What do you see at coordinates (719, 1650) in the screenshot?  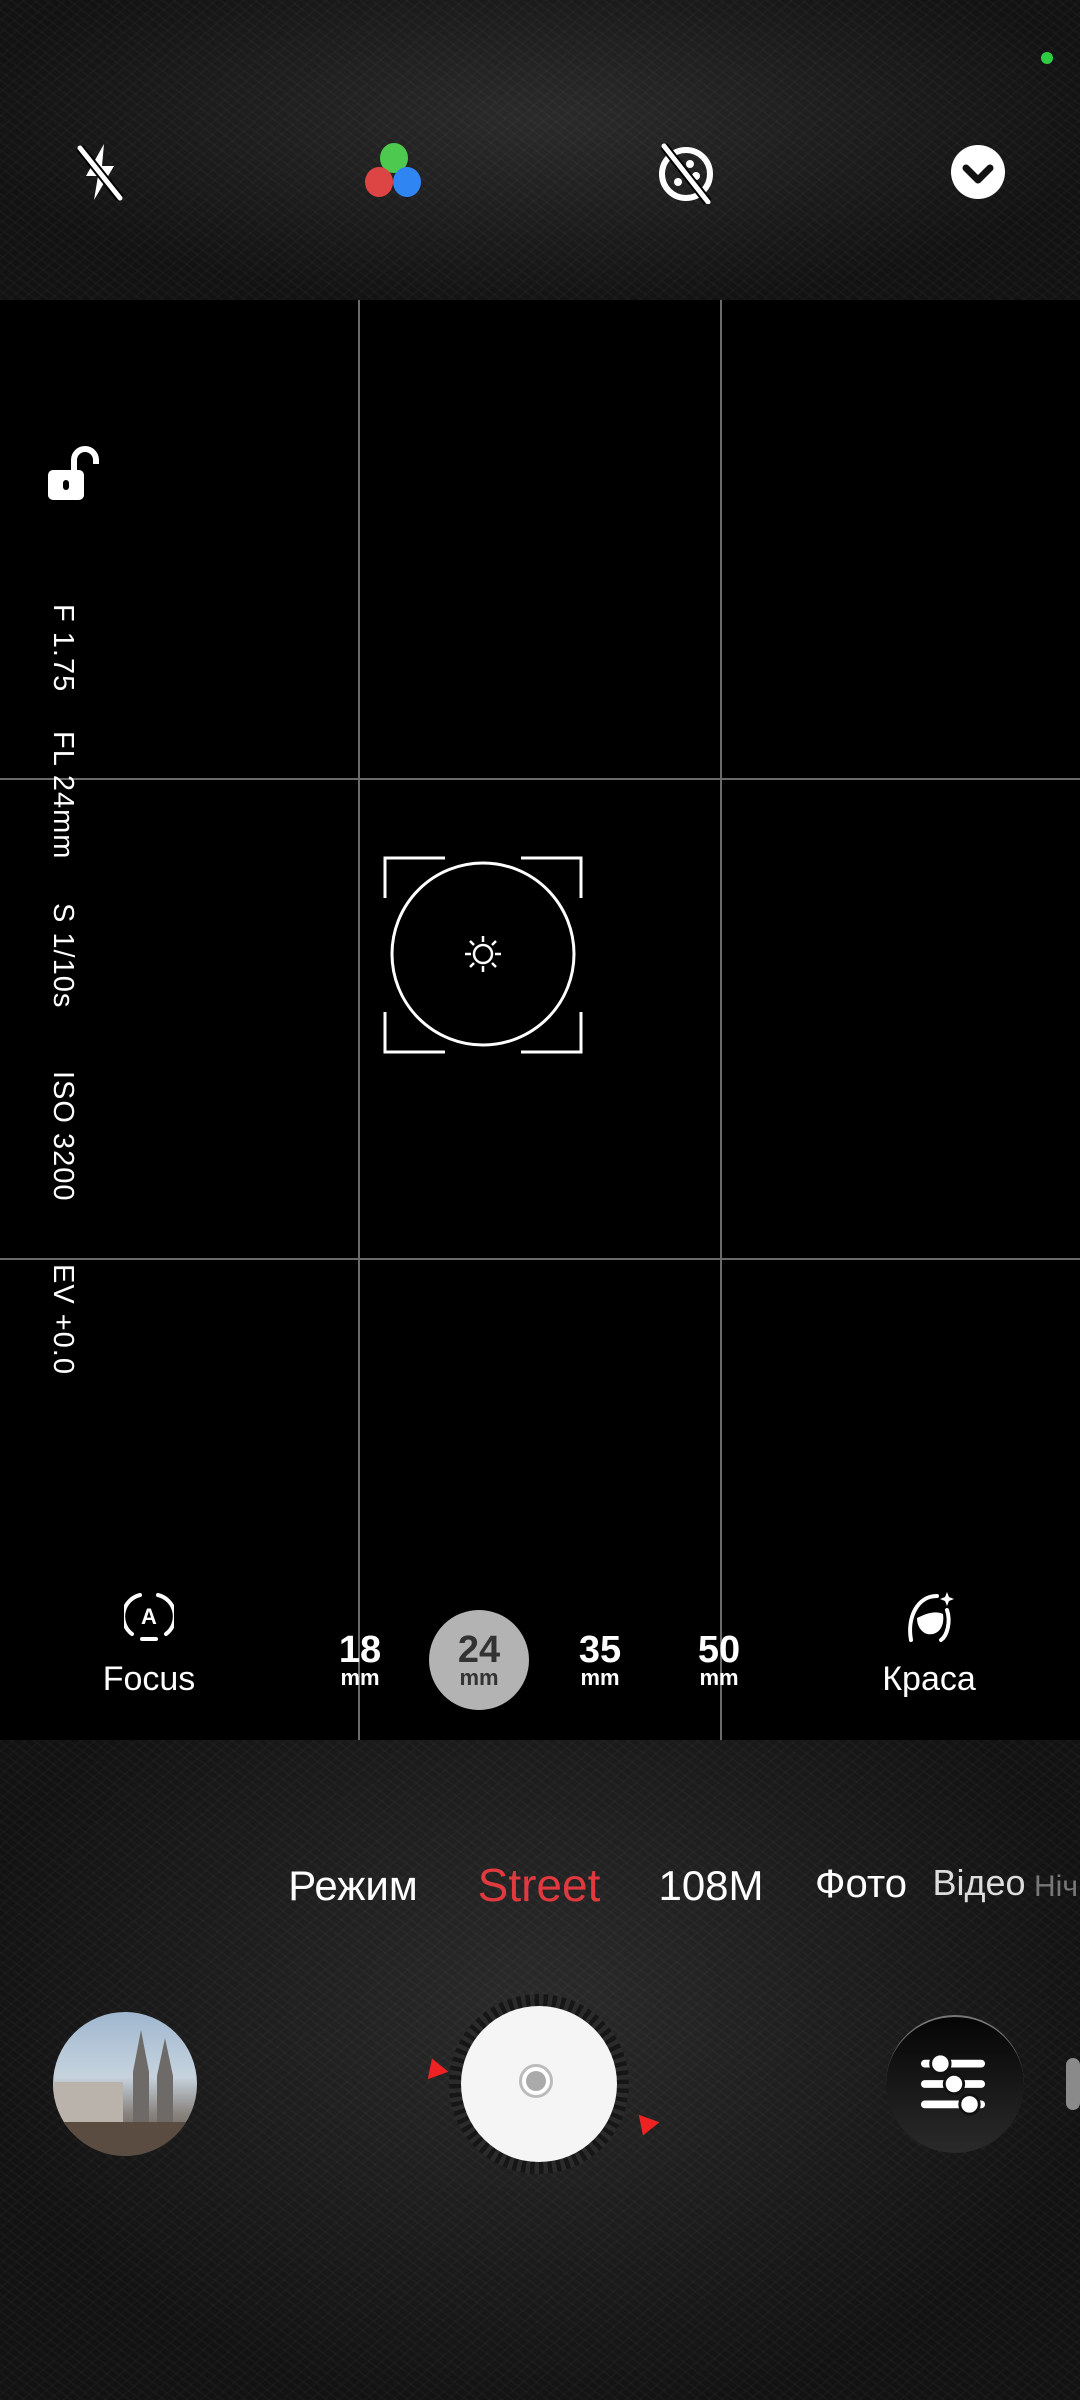 I see `zoom-value: 50` at bounding box center [719, 1650].